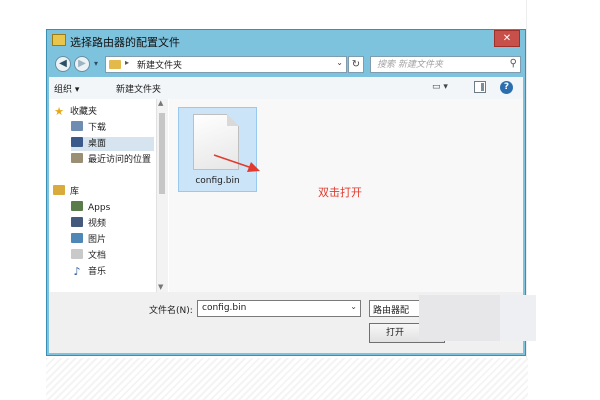 This screenshot has height=400, width=600. I want to click on forward-arrow-icon: ▶, so click(82, 64).